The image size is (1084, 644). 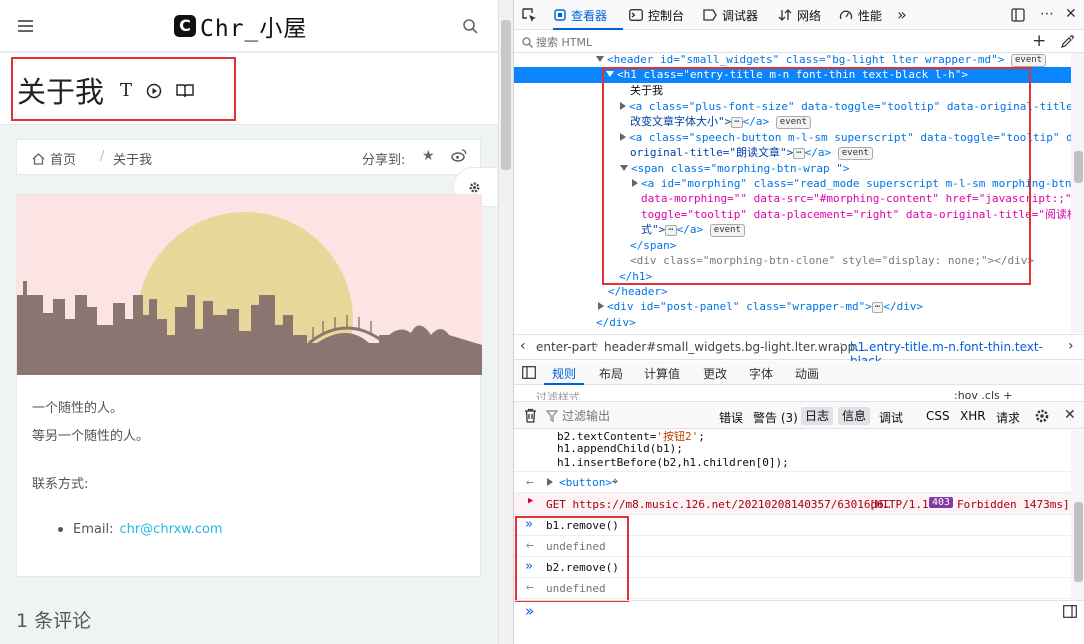 What do you see at coordinates (799, 612) in the screenshot?
I see `console-input: »` at bounding box center [799, 612].